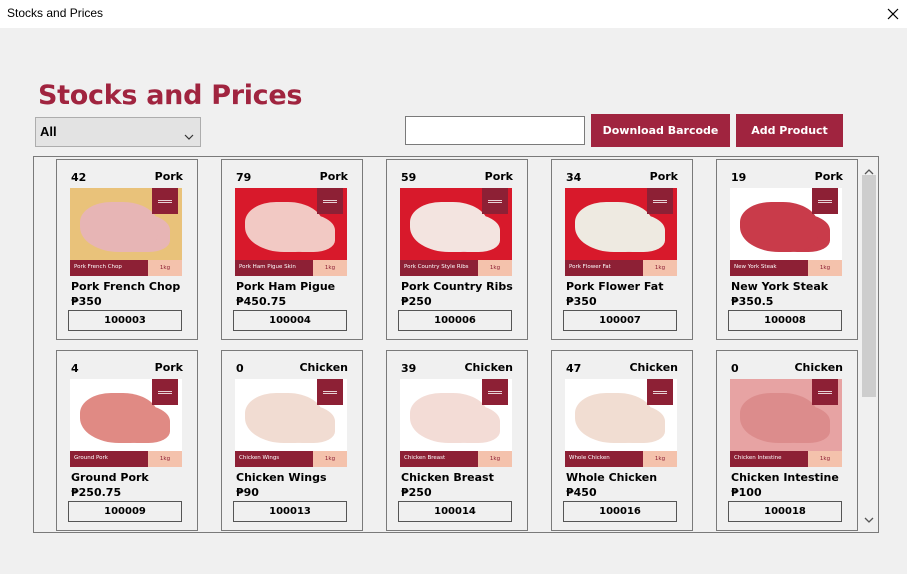  I want to click on product-barcode-number: 100016, so click(620, 511).